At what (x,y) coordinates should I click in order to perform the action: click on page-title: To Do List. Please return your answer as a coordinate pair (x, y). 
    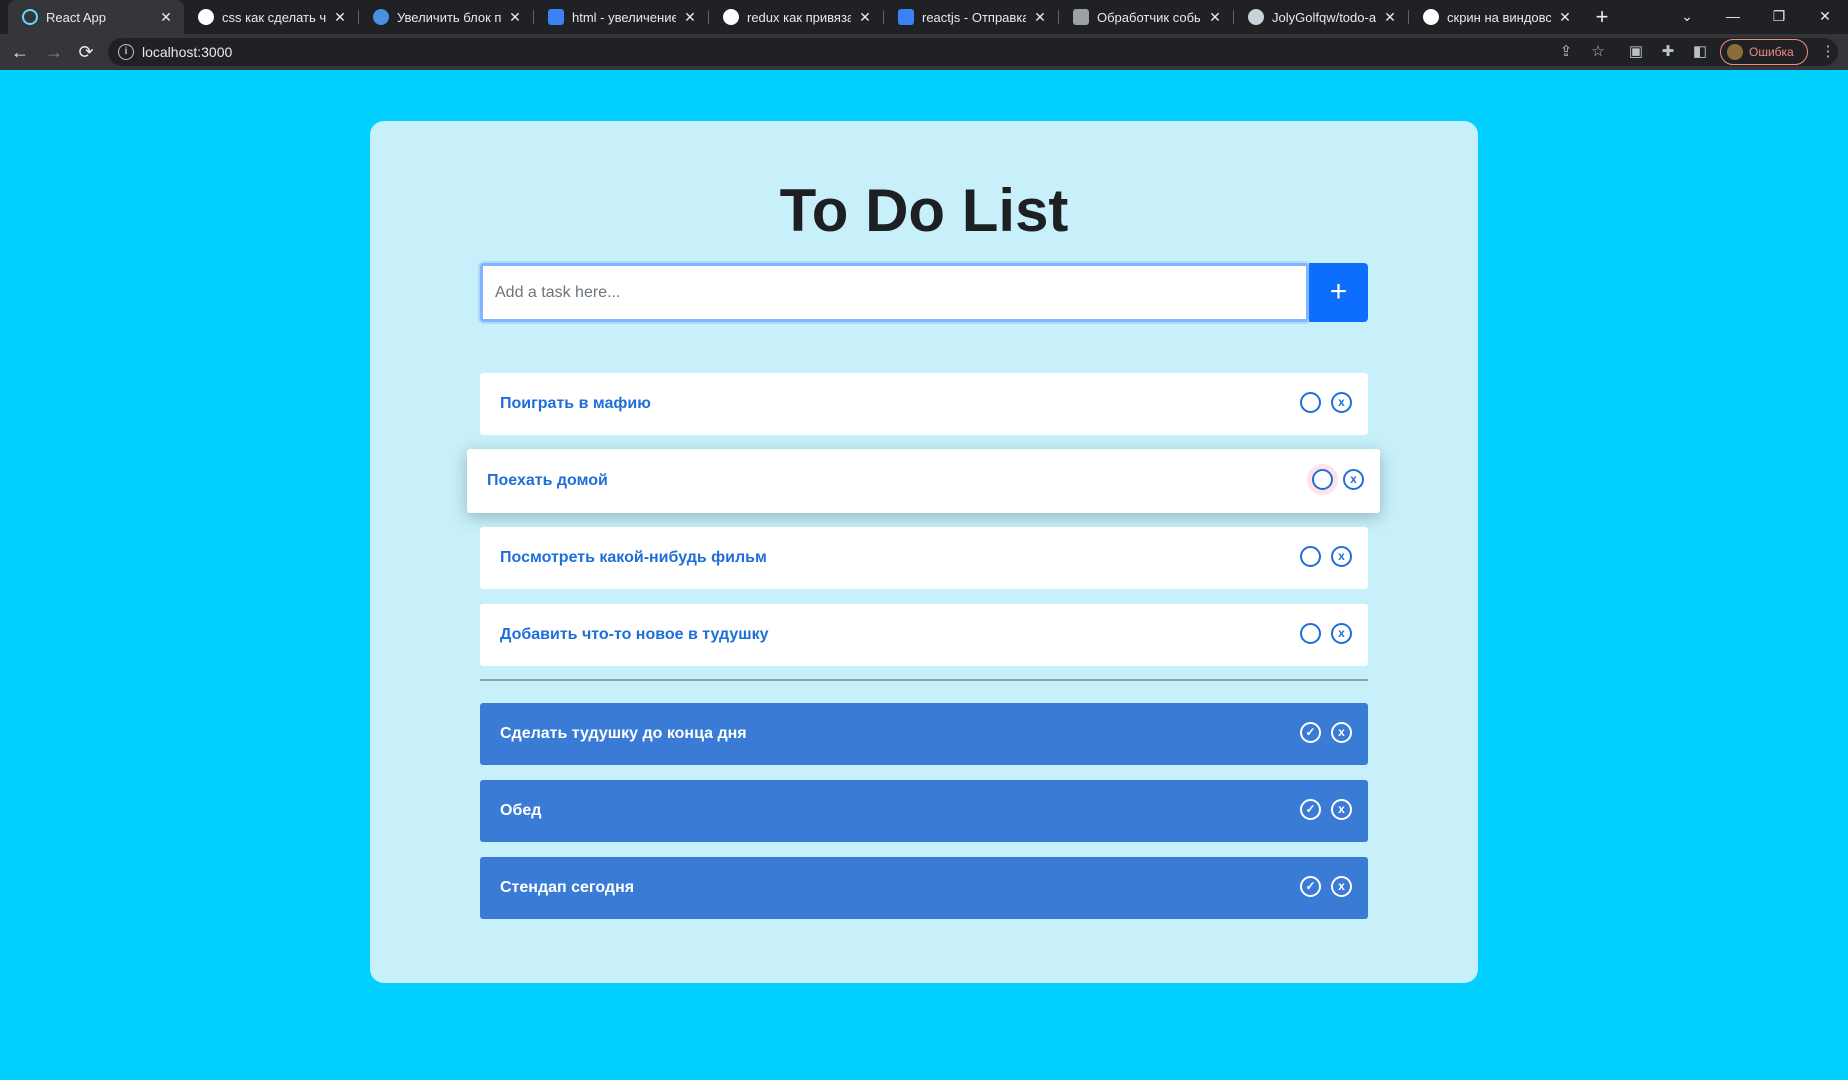
    Looking at the image, I should click on (924, 210).